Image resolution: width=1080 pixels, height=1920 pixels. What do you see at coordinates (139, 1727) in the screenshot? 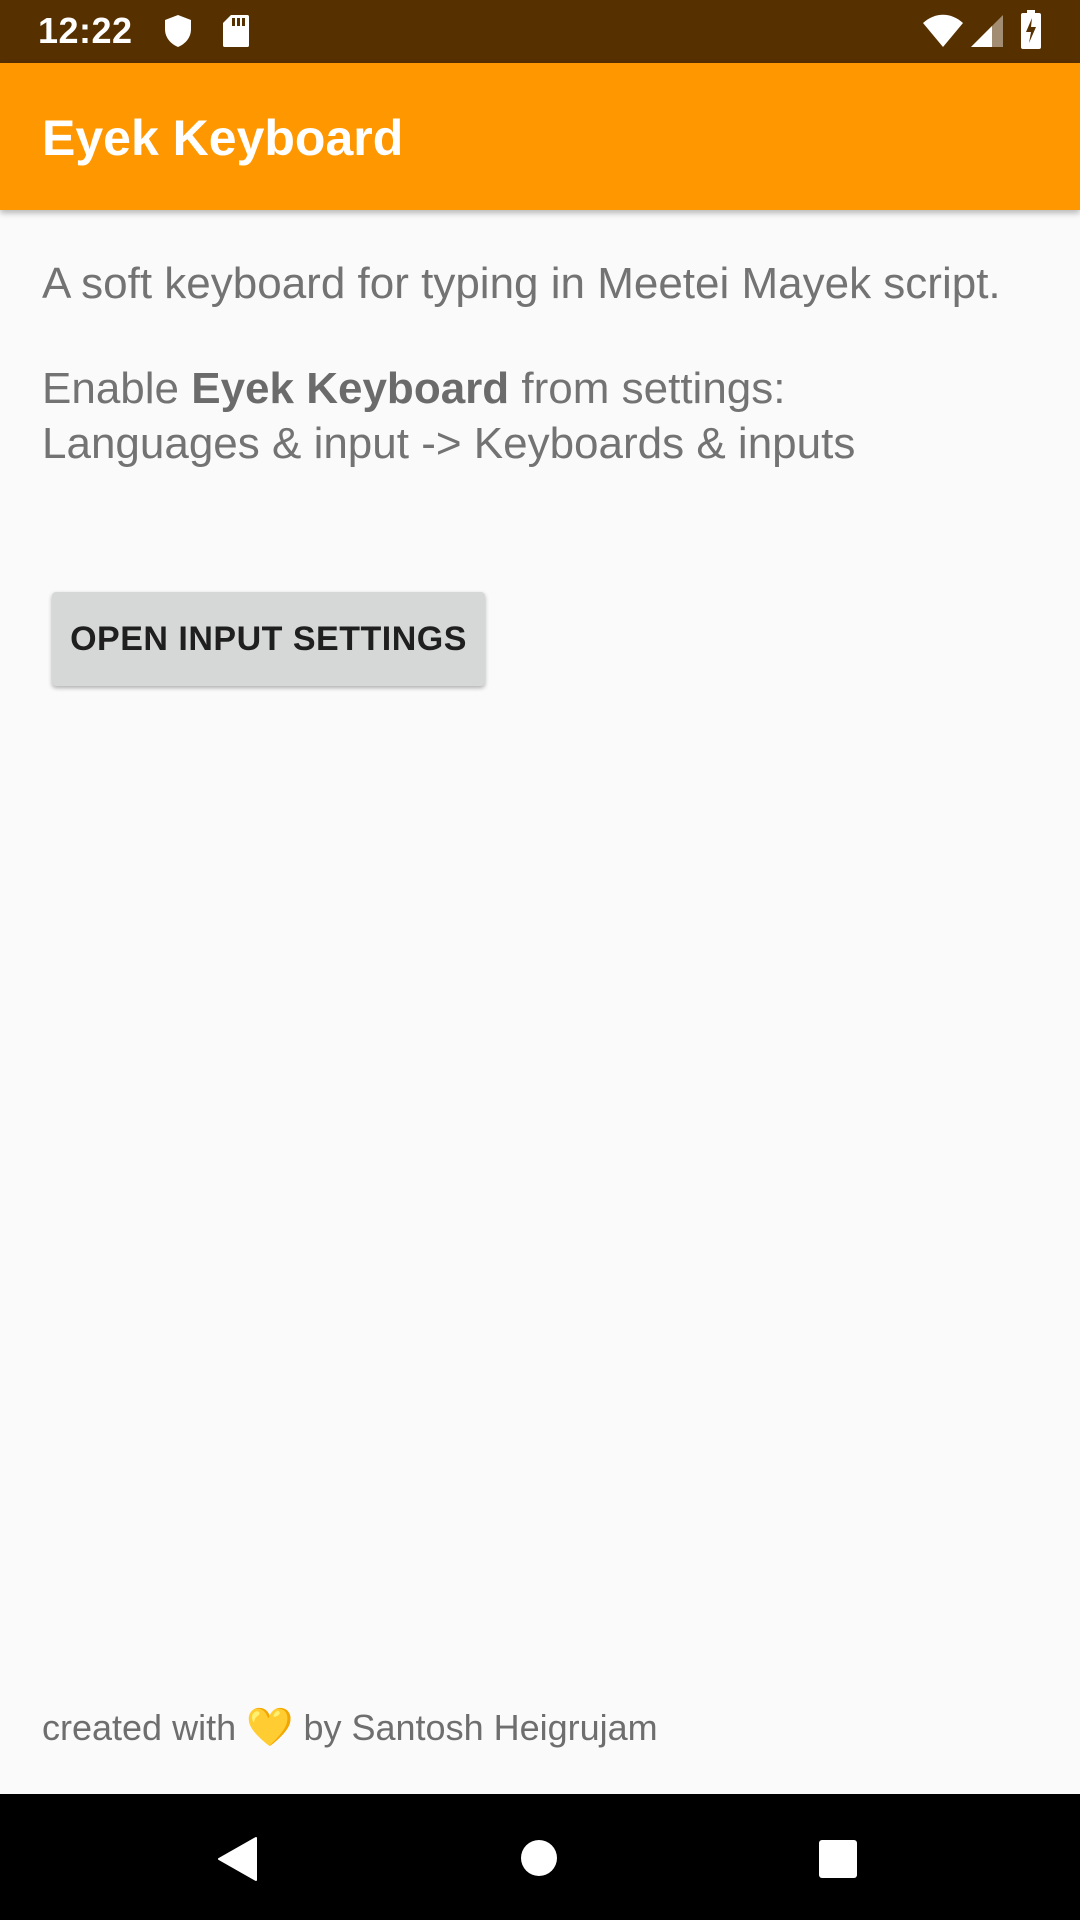
I see `footer-prefix: created with` at bounding box center [139, 1727].